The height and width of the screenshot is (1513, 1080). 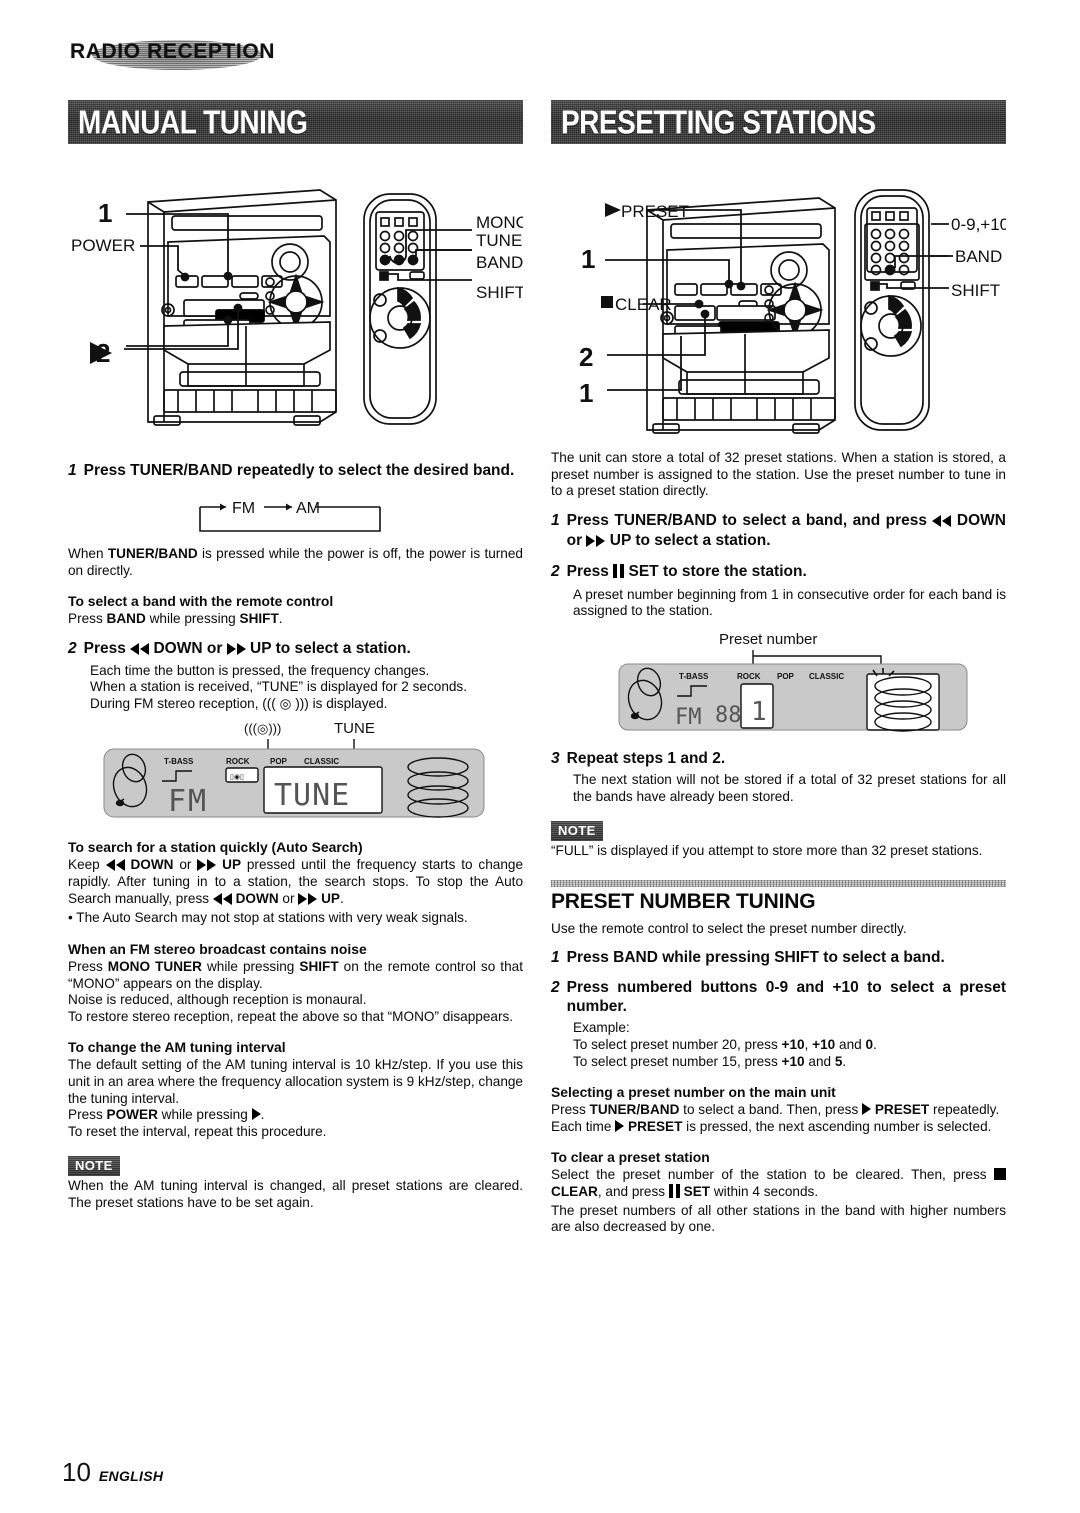 What do you see at coordinates (261, 648) in the screenshot?
I see `left-step-2-up: UP` at bounding box center [261, 648].